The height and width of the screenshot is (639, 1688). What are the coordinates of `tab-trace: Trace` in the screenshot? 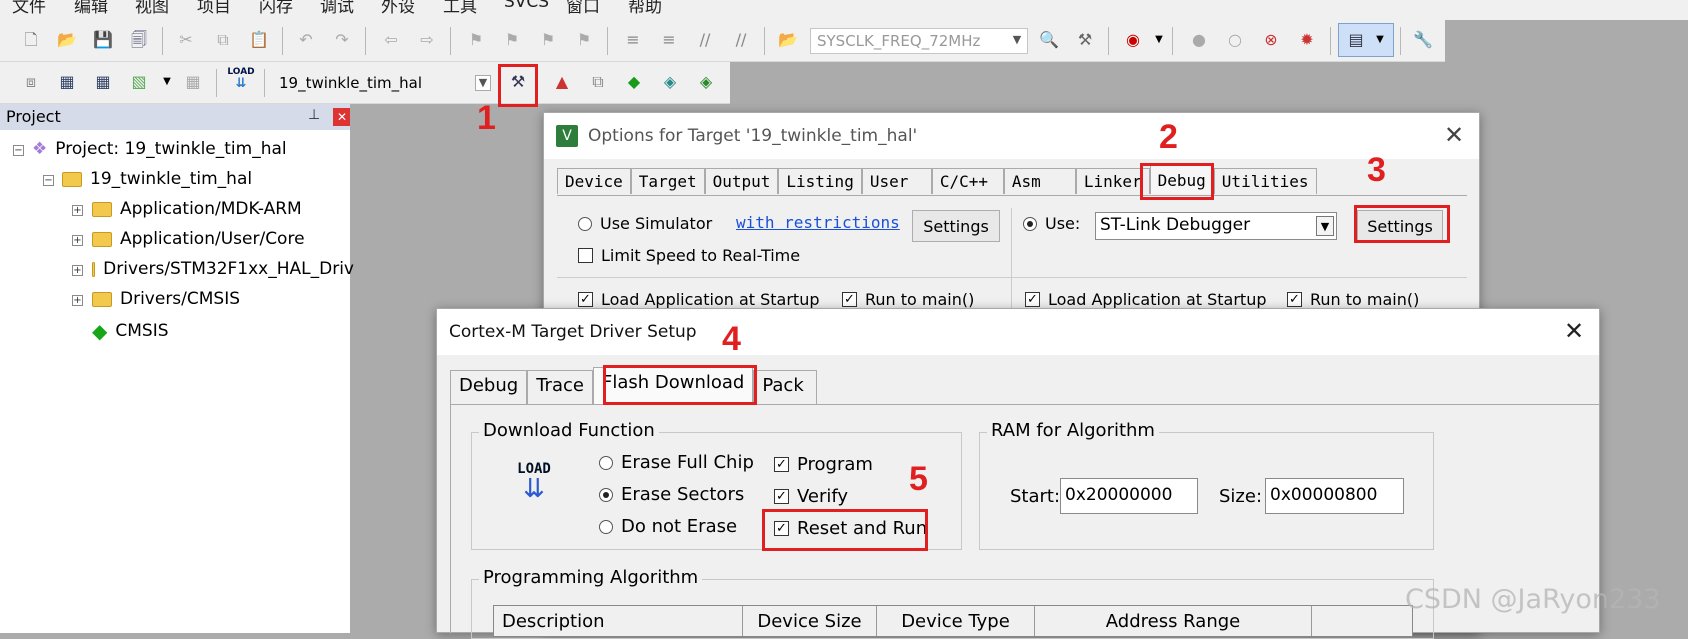 It's located at (560, 387).